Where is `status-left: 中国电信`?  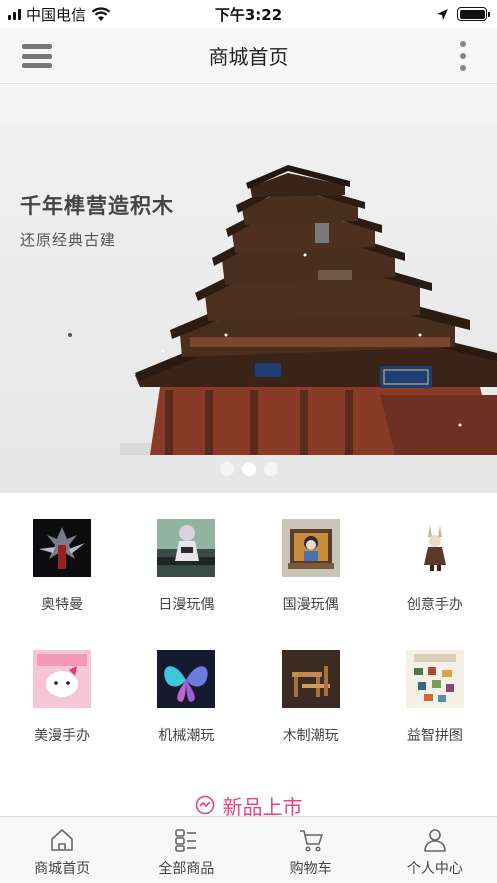
status-left: 中国电信 is located at coordinates (59, 14).